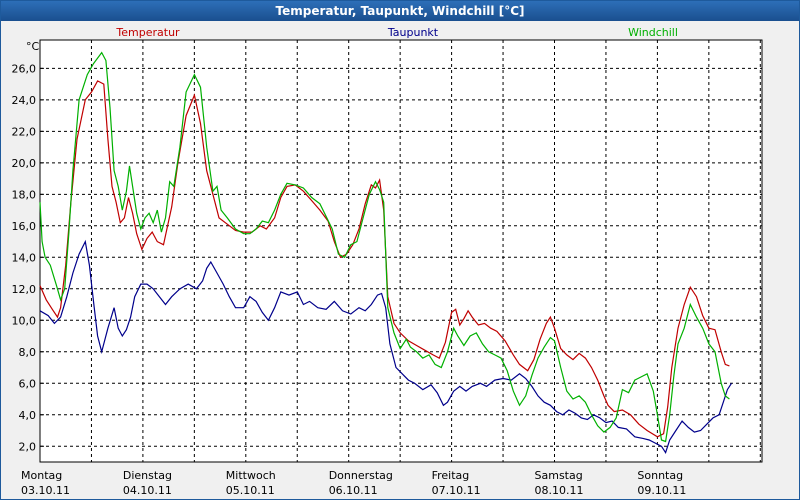  I want to click on x-date-label: 03.10.11, so click(45, 490).